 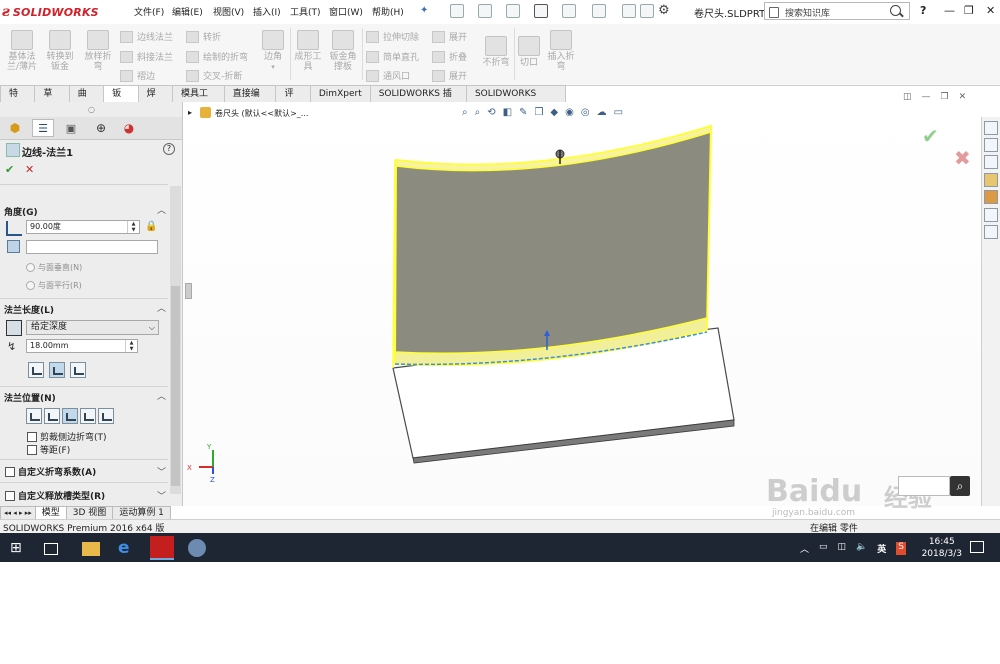 I want to click on panel-scrollbar, so click(x=175, y=340).